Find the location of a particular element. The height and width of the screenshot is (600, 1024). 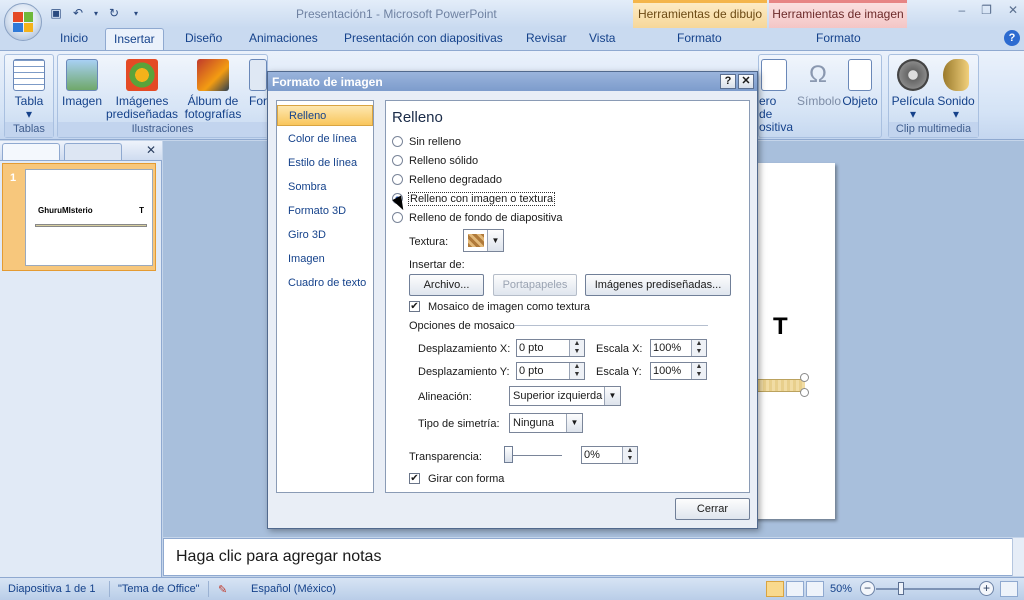

tab-revisar: Revisar is located at coordinates (546, 38).